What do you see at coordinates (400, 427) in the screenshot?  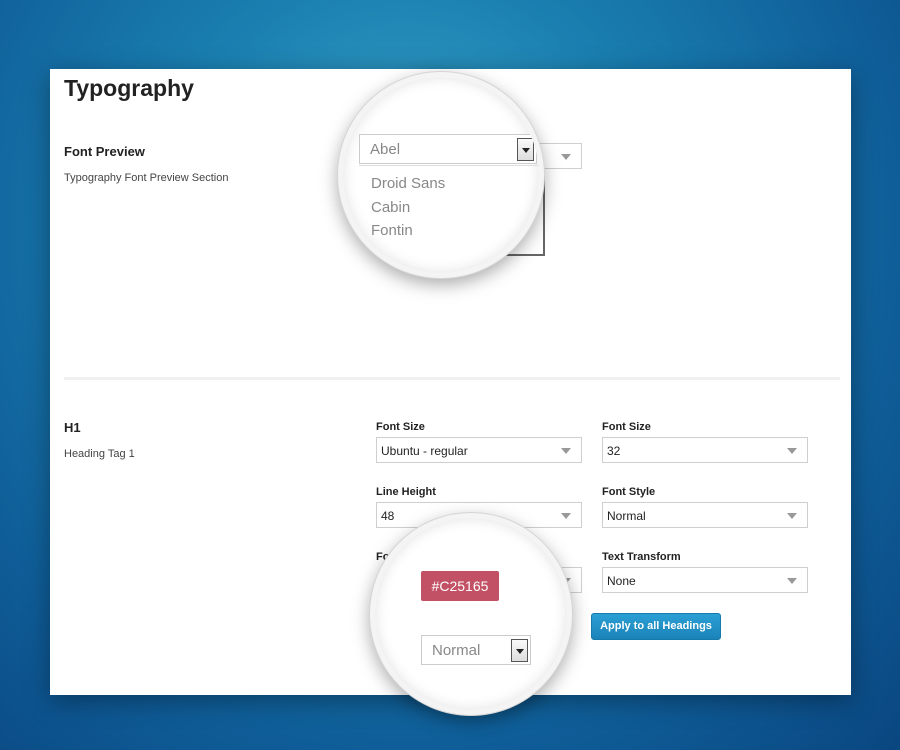 I see `font-family-label: Font Size` at bounding box center [400, 427].